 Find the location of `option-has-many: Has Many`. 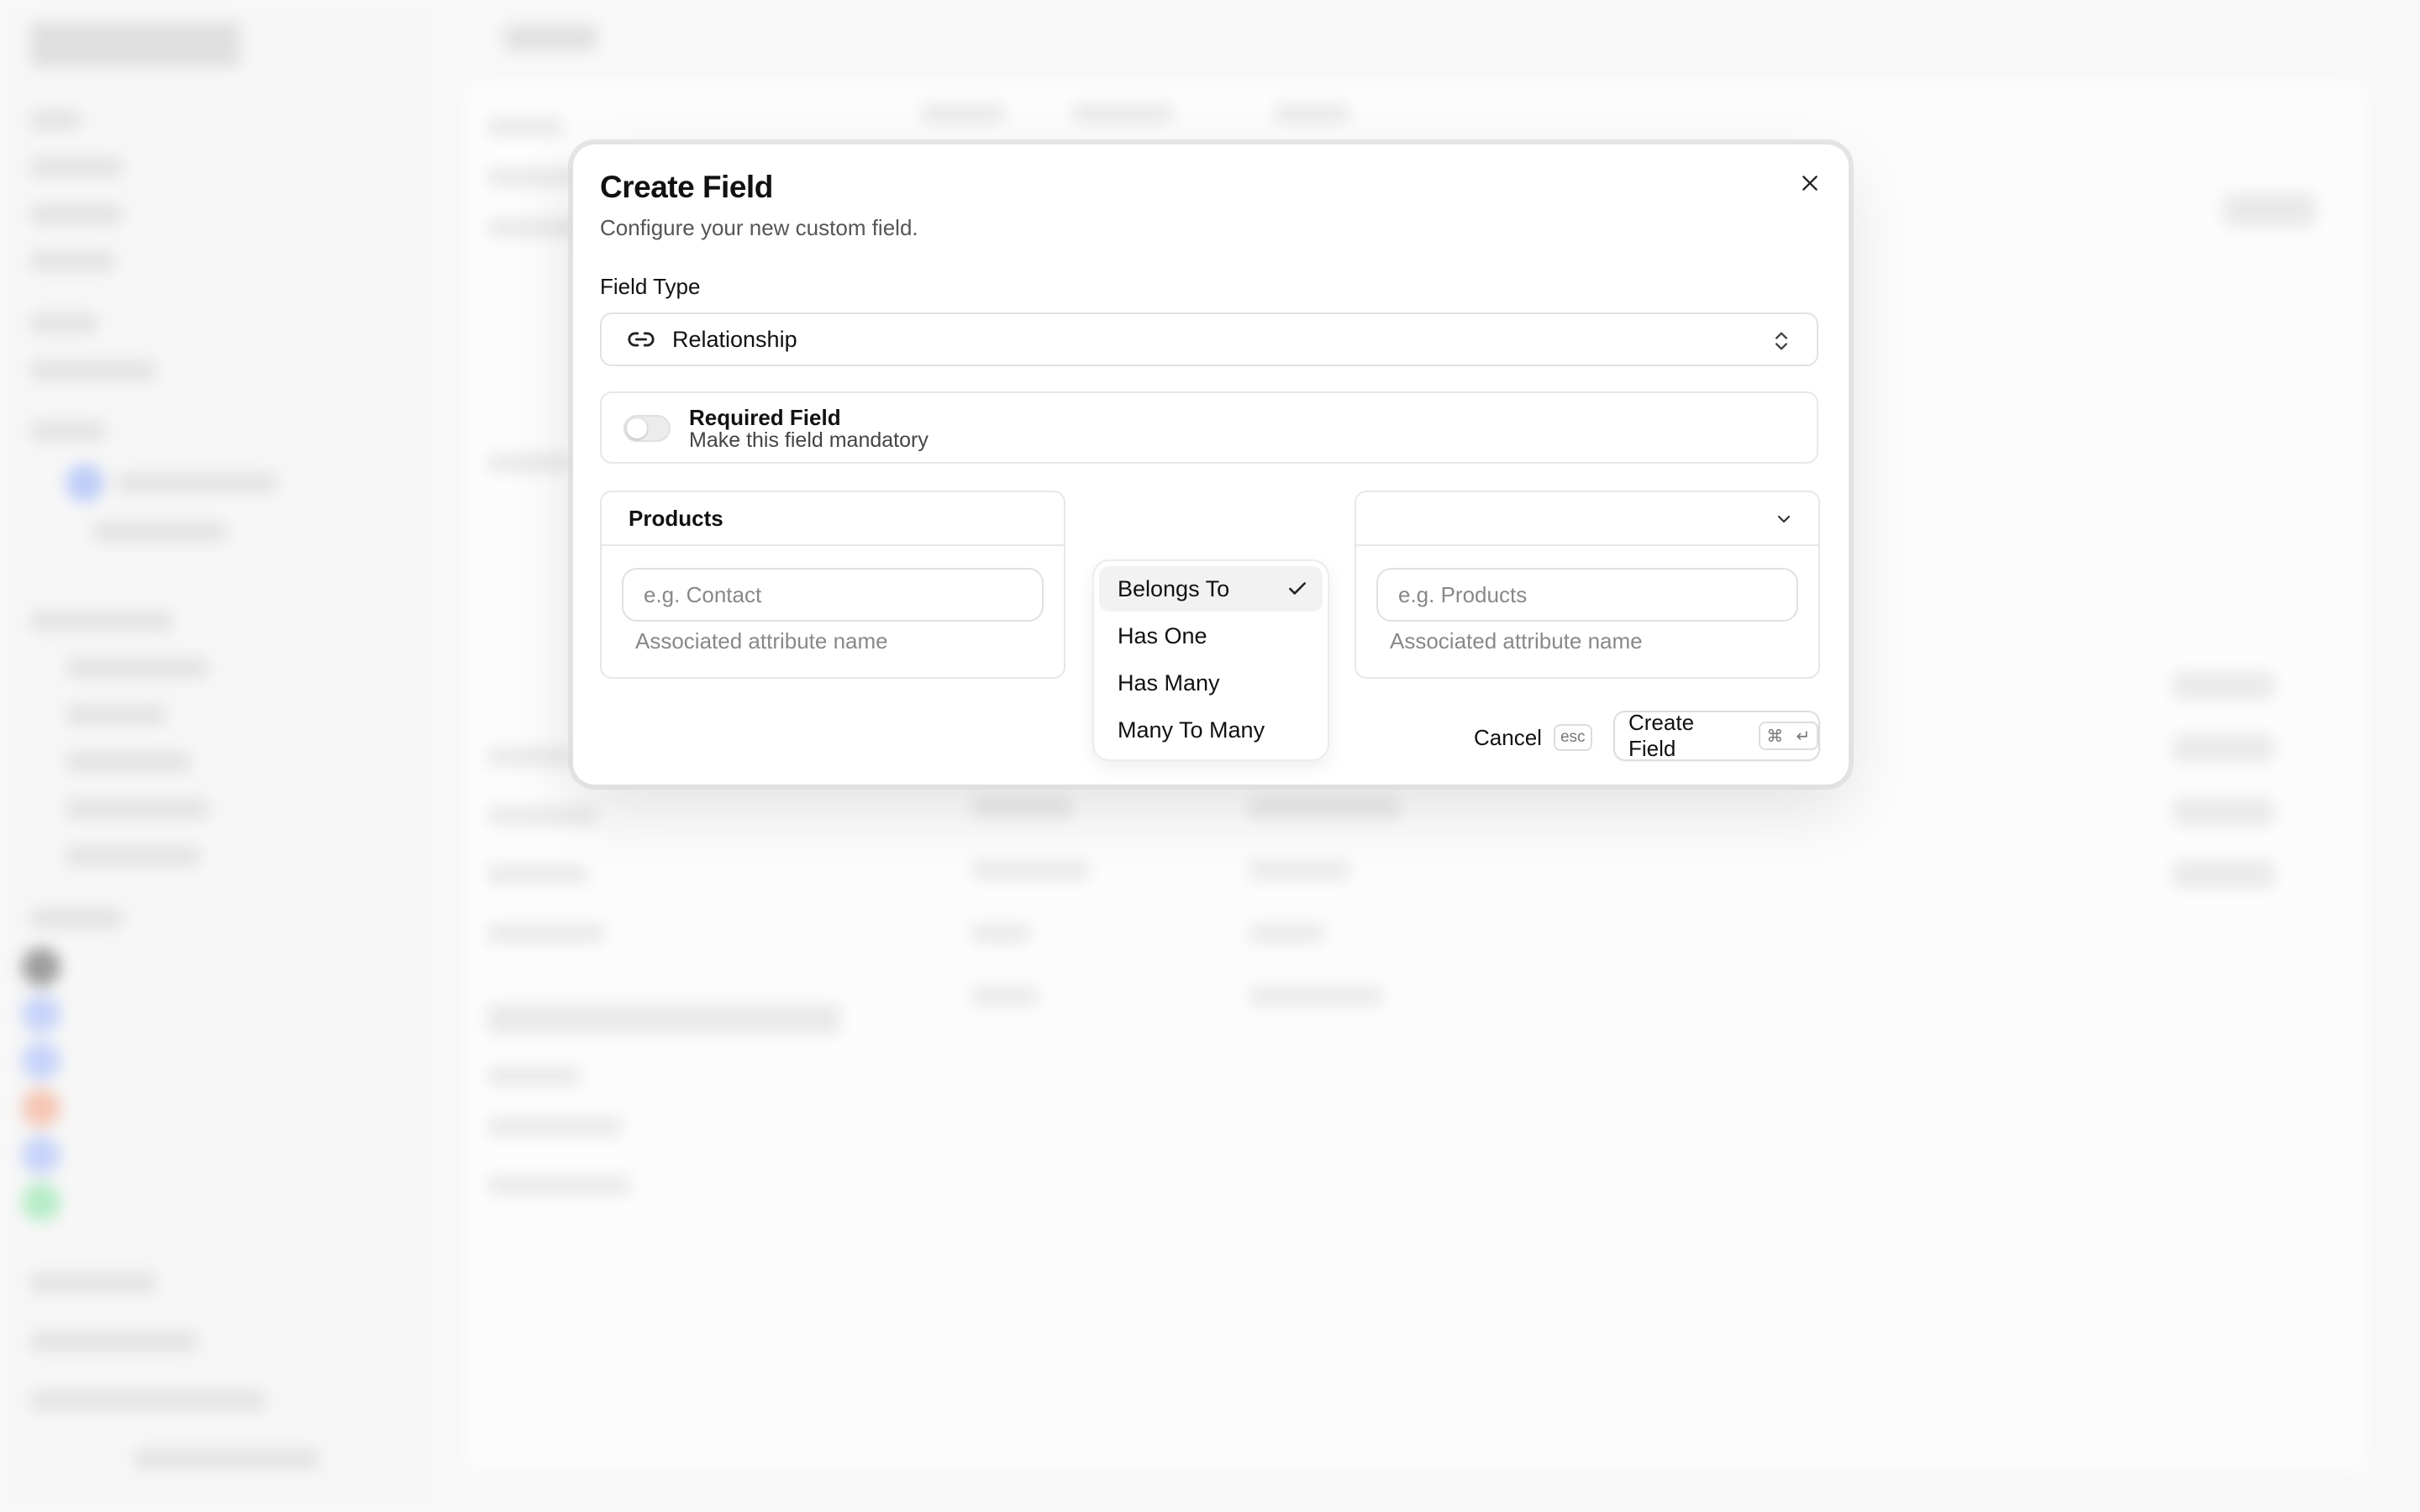

option-has-many: Has Many is located at coordinates (1211, 683).